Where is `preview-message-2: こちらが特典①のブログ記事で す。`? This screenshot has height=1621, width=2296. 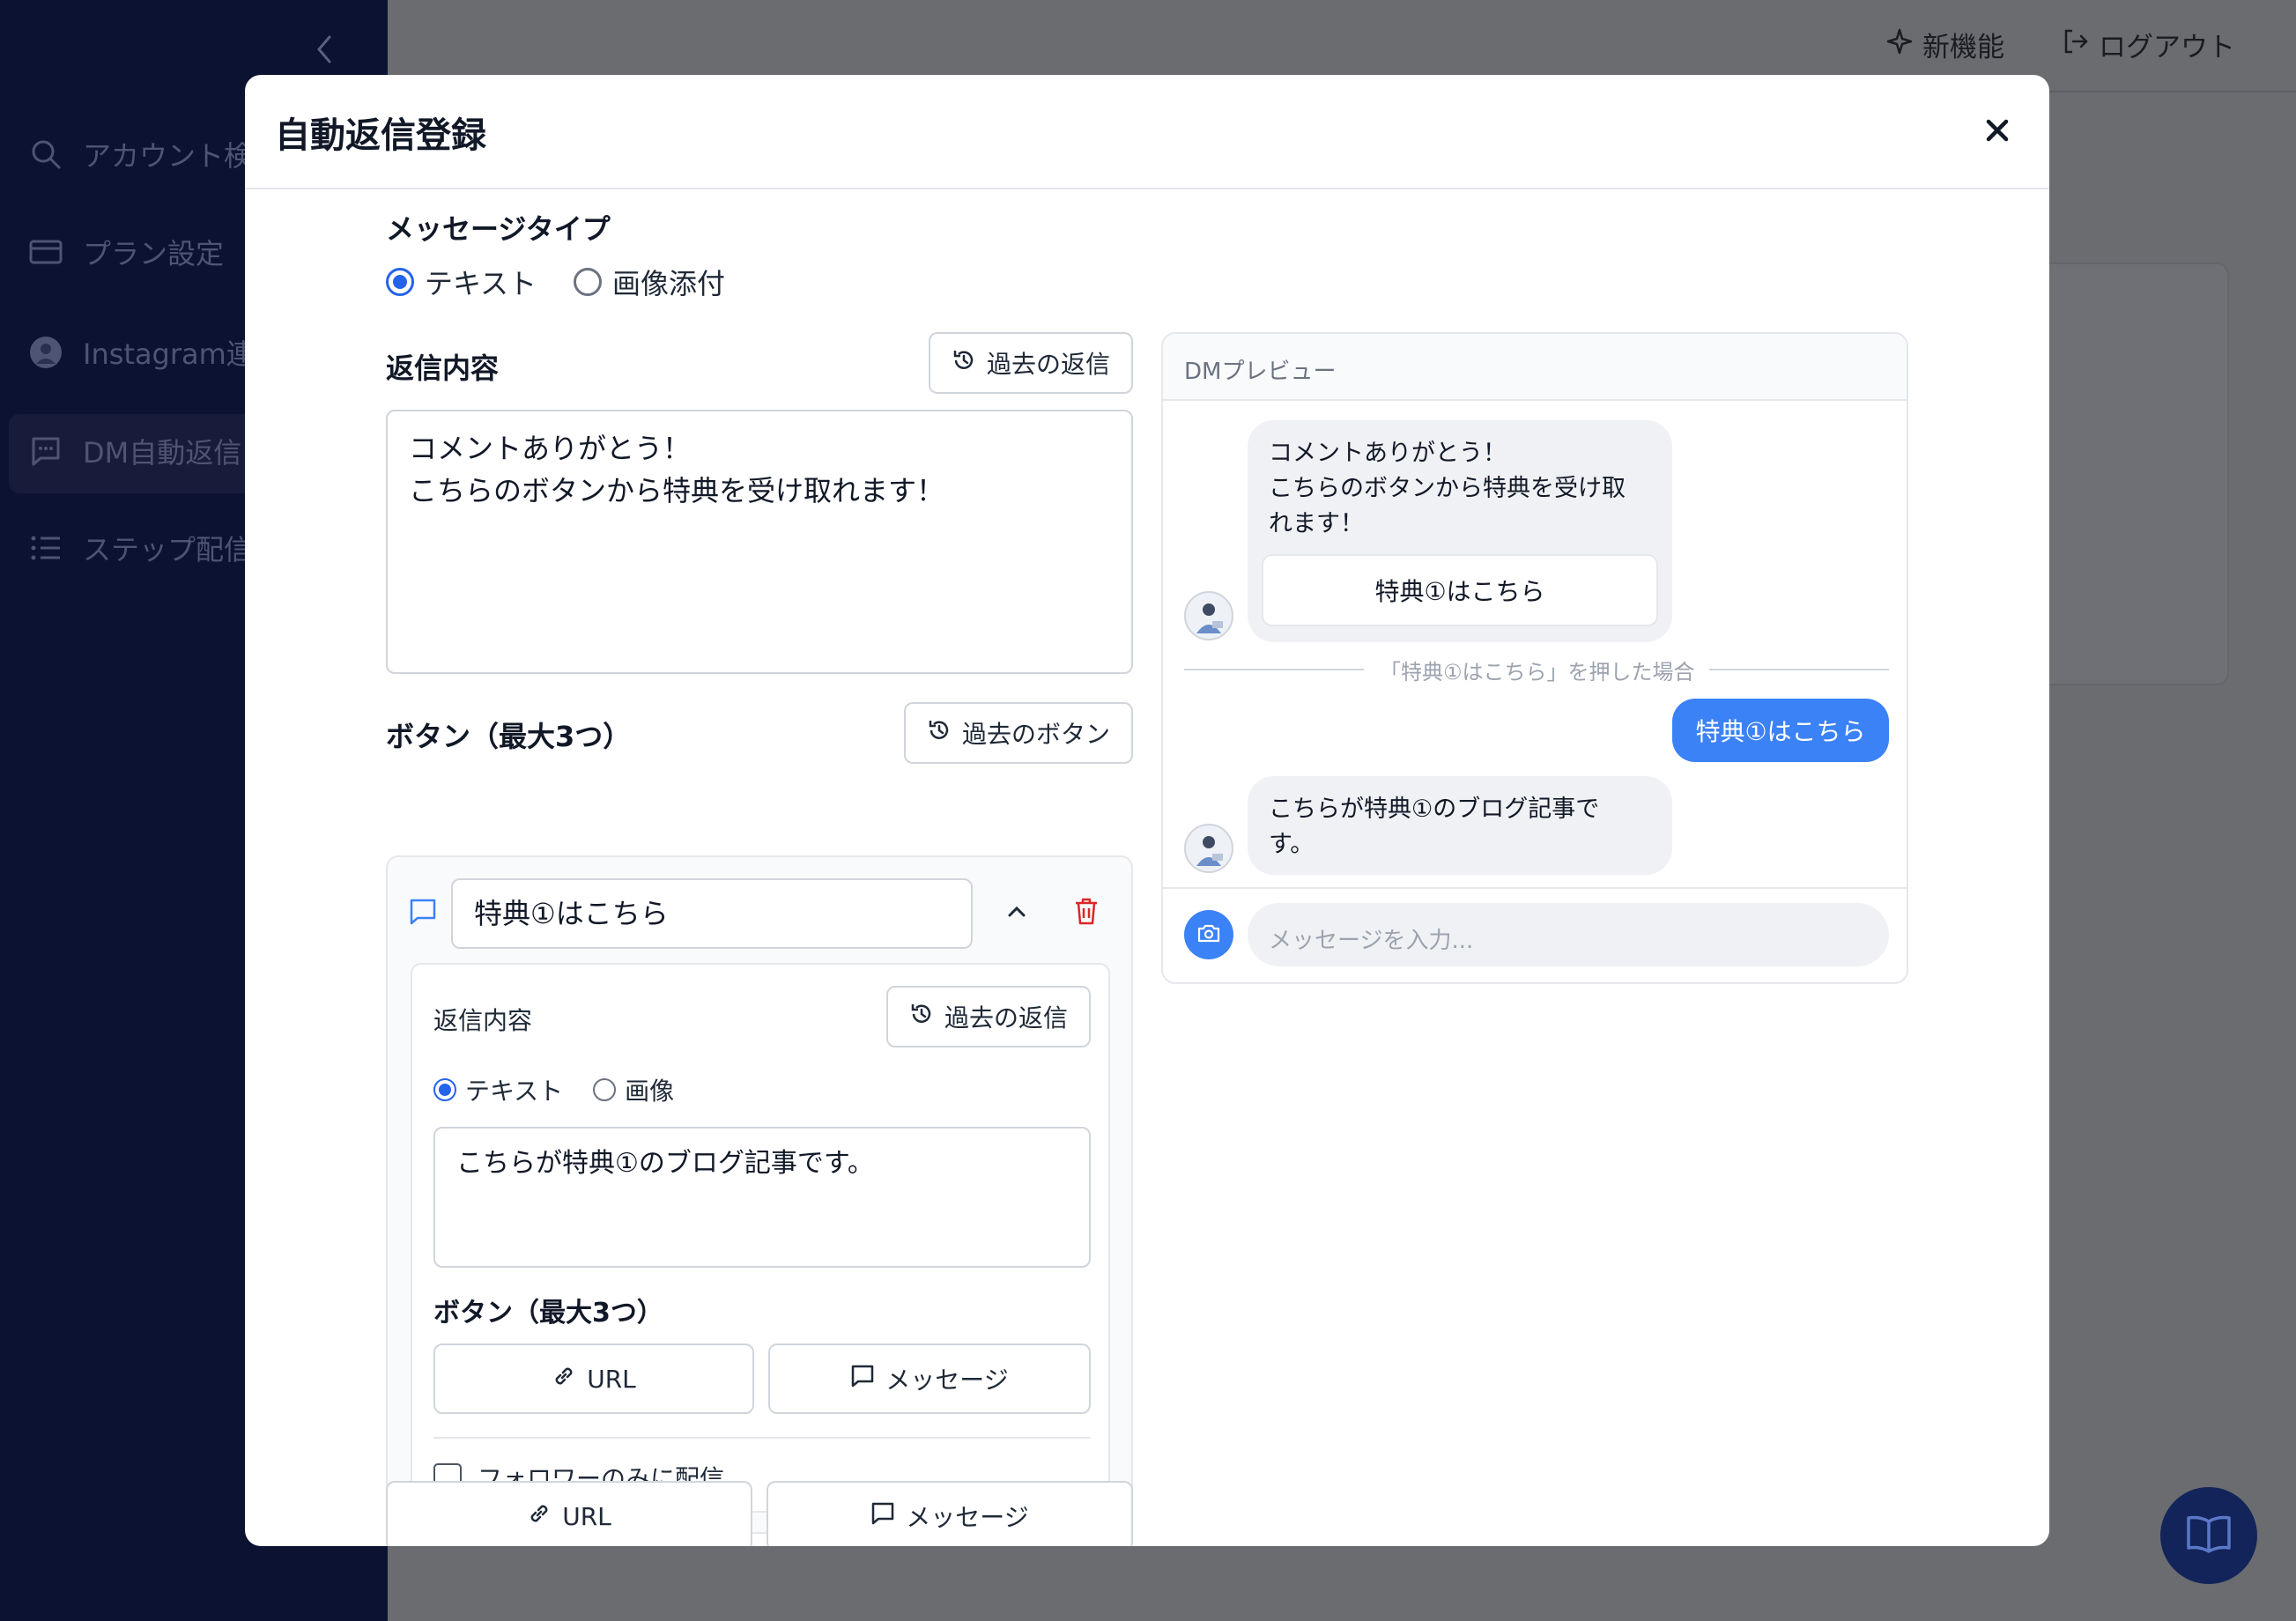
preview-message-2: こちらが特典①のブログ記事で す。 is located at coordinates (1460, 825).